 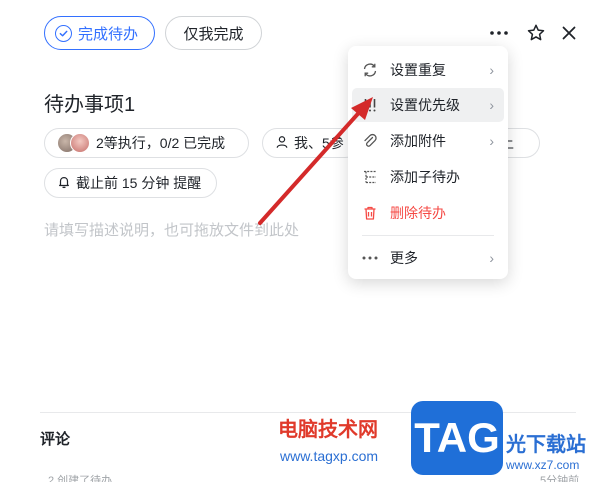 I want to click on participants-text: 我、5参, so click(x=319, y=143).